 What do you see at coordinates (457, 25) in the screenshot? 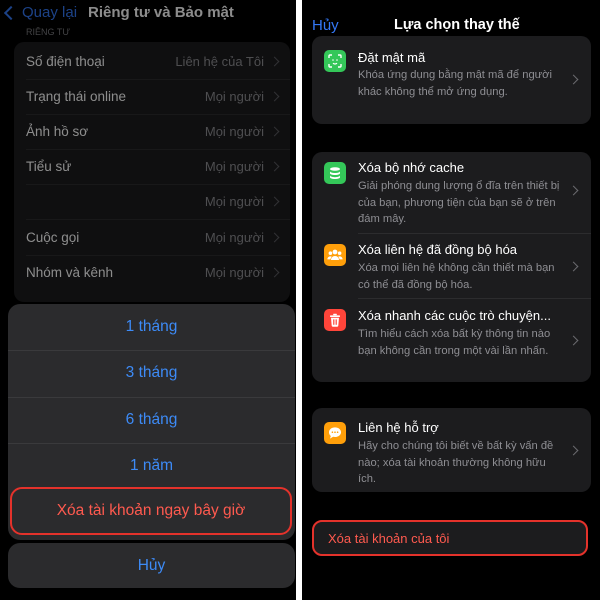
I see `page-title: Lựa chọn thay thế` at bounding box center [457, 25].